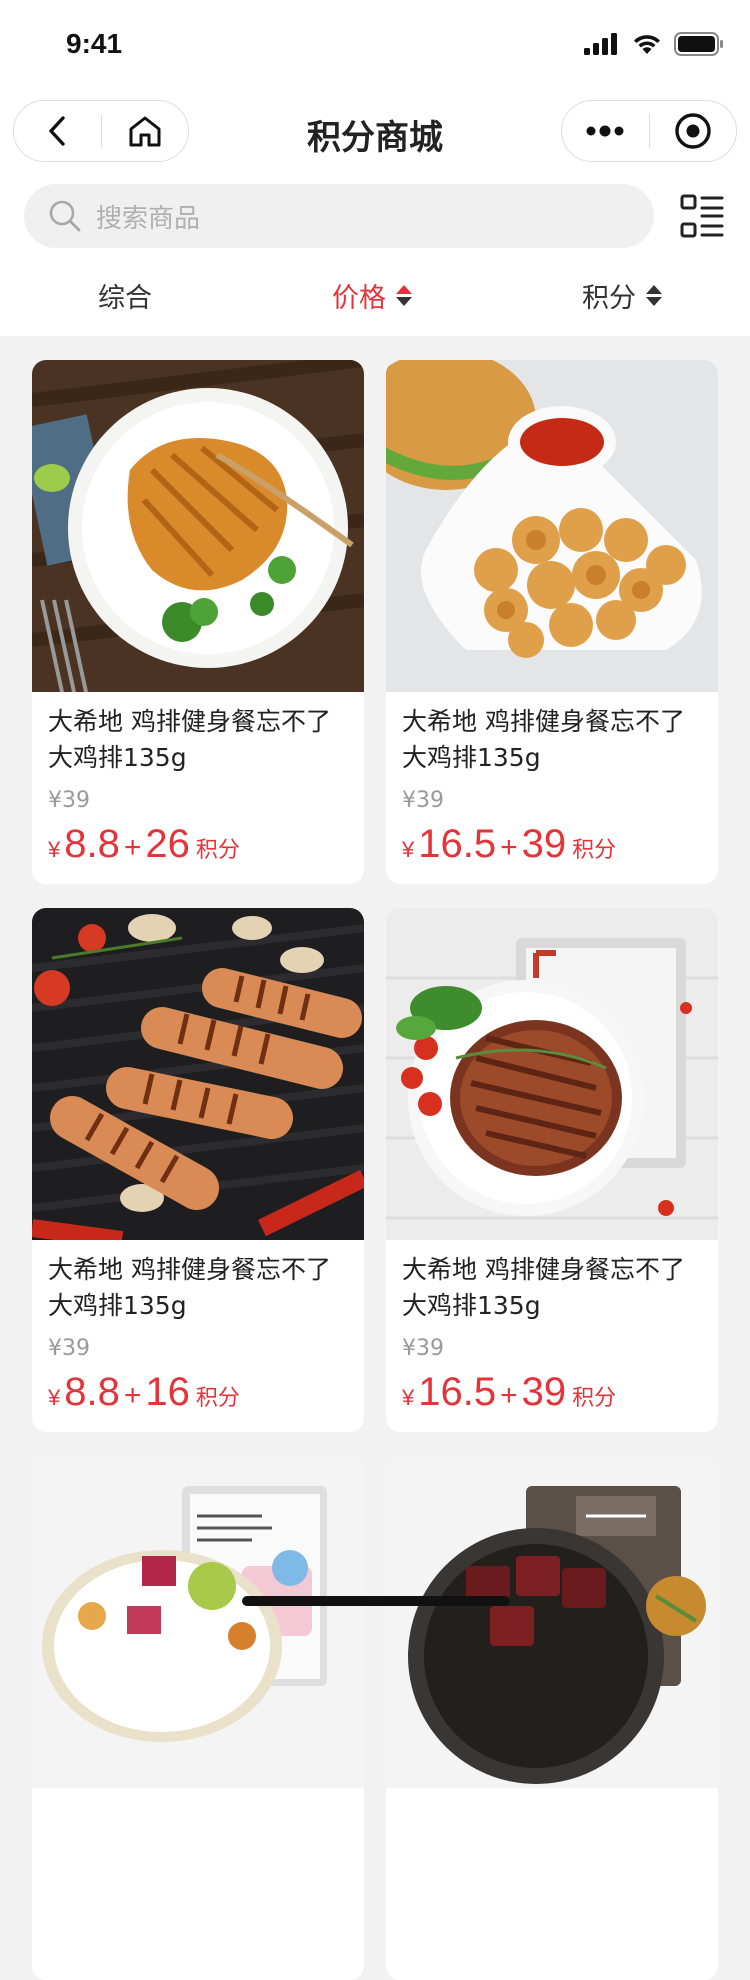  I want to click on more-icon, so click(605, 131).